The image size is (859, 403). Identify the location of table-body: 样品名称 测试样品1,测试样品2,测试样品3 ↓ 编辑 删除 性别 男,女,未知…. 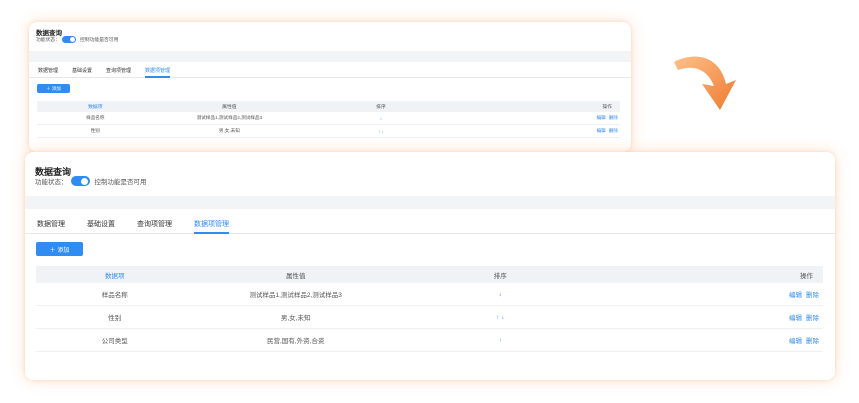
(328, 125).